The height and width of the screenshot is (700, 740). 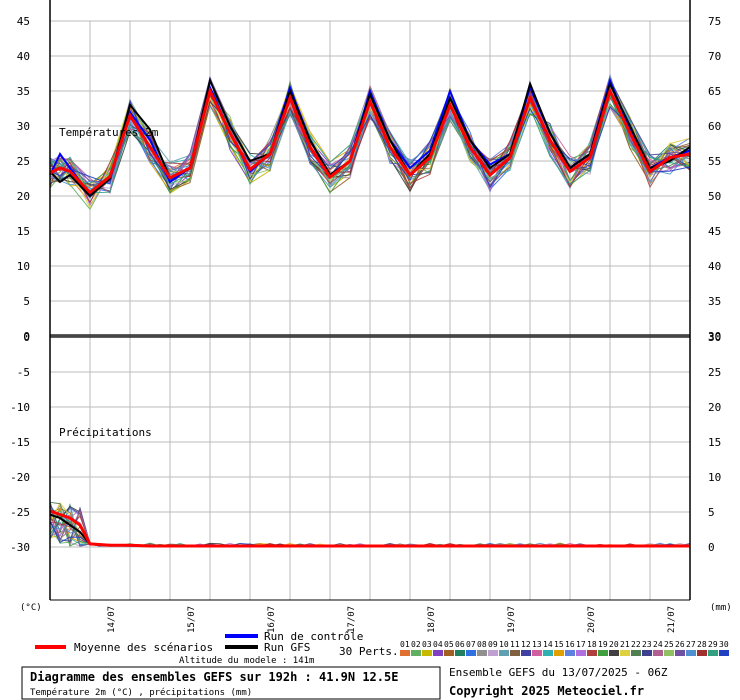 What do you see at coordinates (592, 644) in the screenshot?
I see `pert-number-label: 18` at bounding box center [592, 644].